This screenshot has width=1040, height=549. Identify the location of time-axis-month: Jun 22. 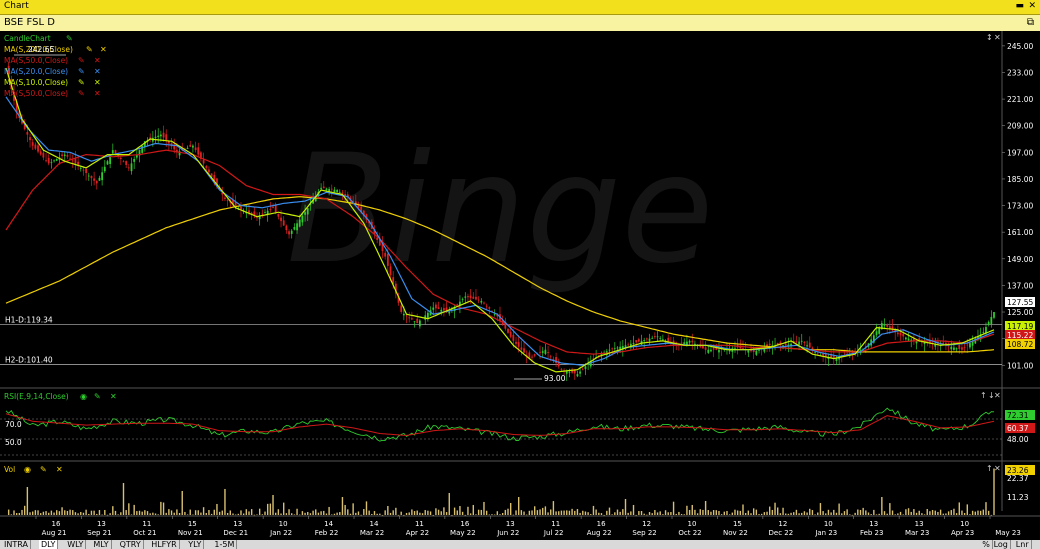
(507, 533).